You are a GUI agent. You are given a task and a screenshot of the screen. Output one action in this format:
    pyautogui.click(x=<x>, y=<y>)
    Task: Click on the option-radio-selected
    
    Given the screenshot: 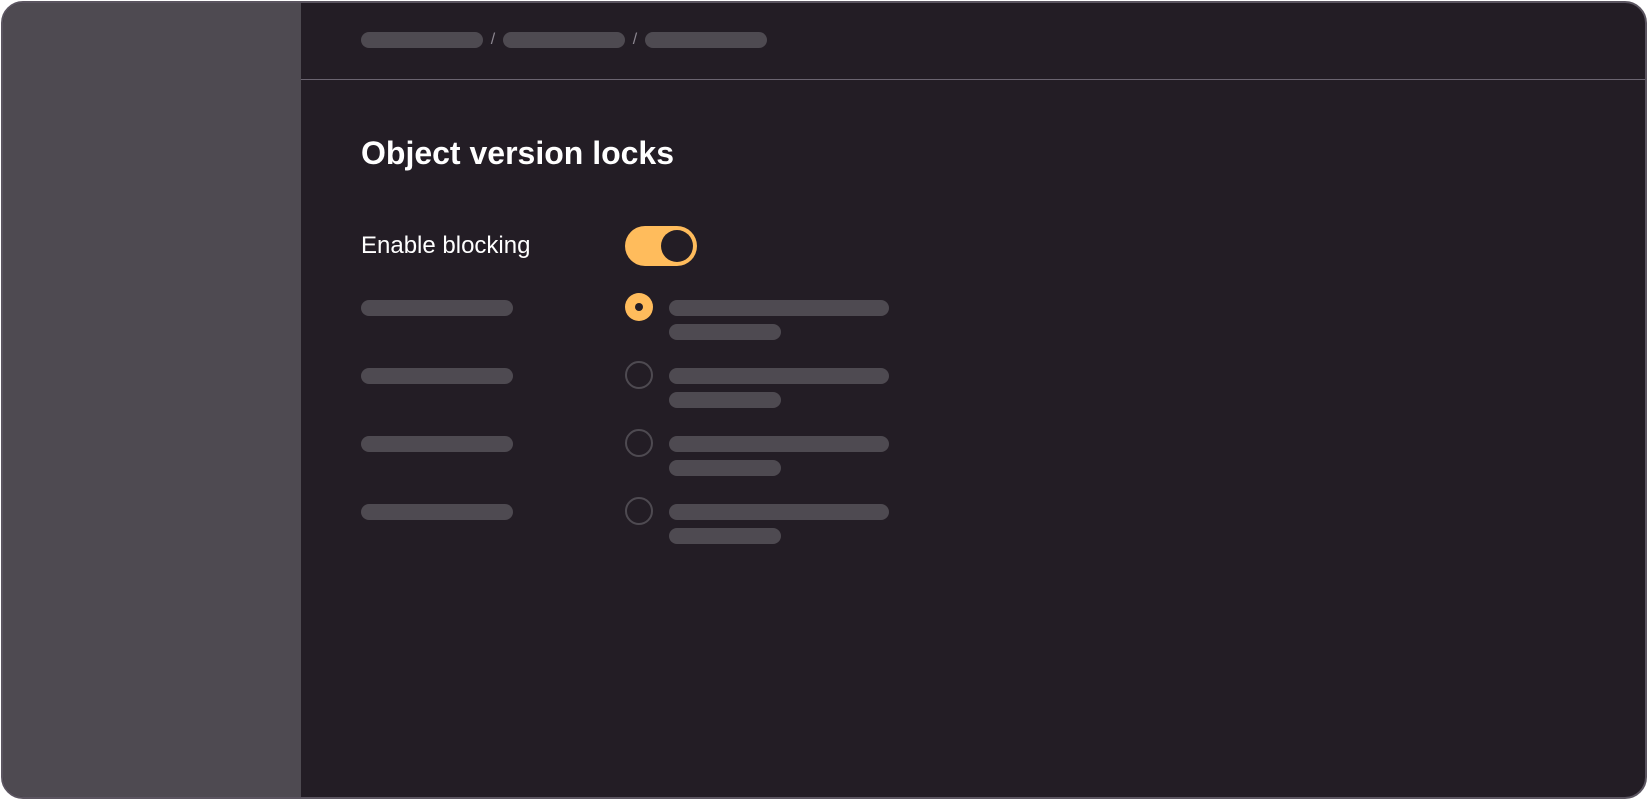 What is the action you would take?
    pyautogui.click(x=639, y=307)
    